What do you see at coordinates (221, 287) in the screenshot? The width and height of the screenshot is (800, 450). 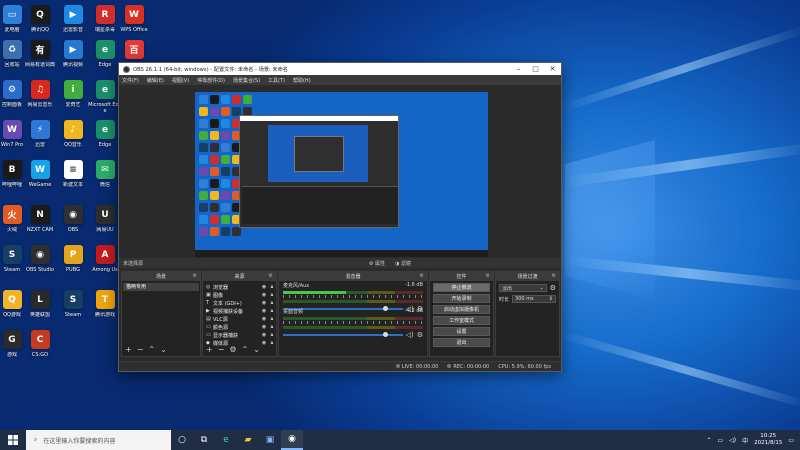 I see `source-name: 浏览器` at bounding box center [221, 287].